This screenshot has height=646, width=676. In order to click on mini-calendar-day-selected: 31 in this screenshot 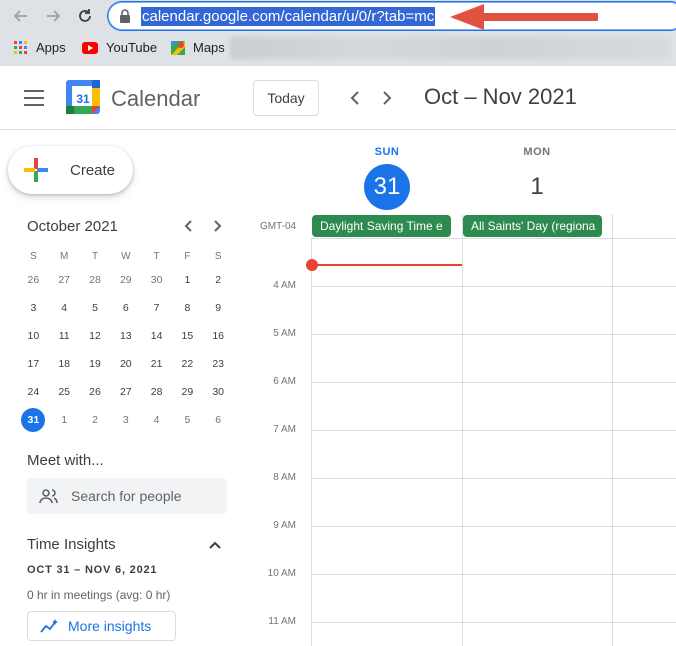, I will do `click(33, 420)`.